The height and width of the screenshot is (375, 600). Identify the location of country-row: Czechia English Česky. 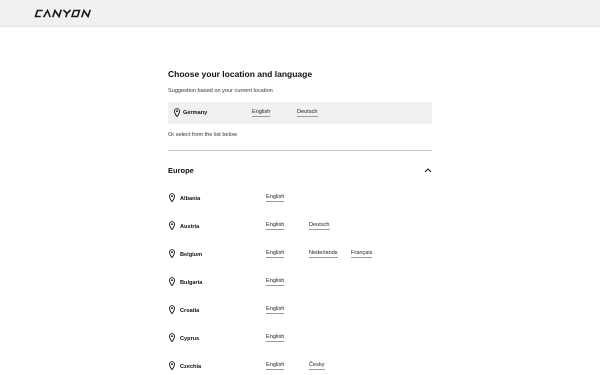
(300, 368).